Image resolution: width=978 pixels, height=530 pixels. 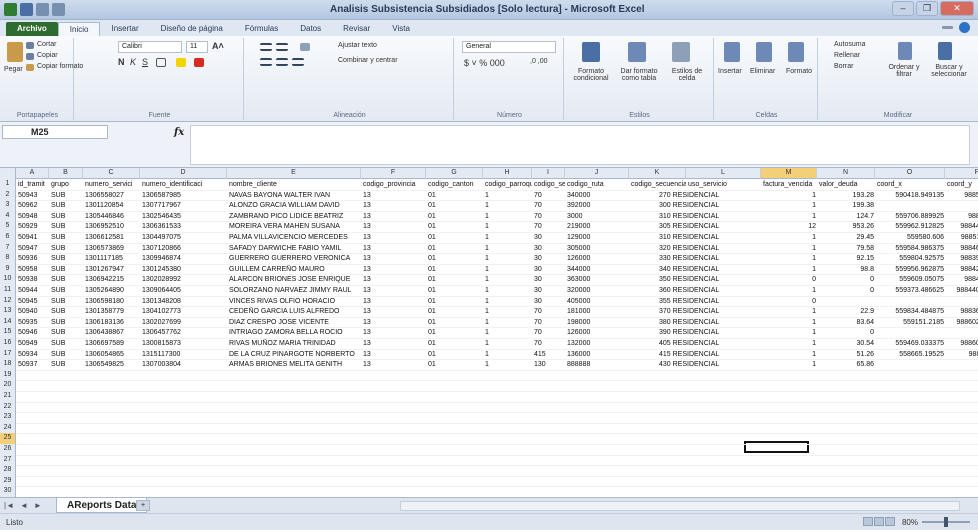 I want to click on row-header: 13, so click(x=8, y=311).